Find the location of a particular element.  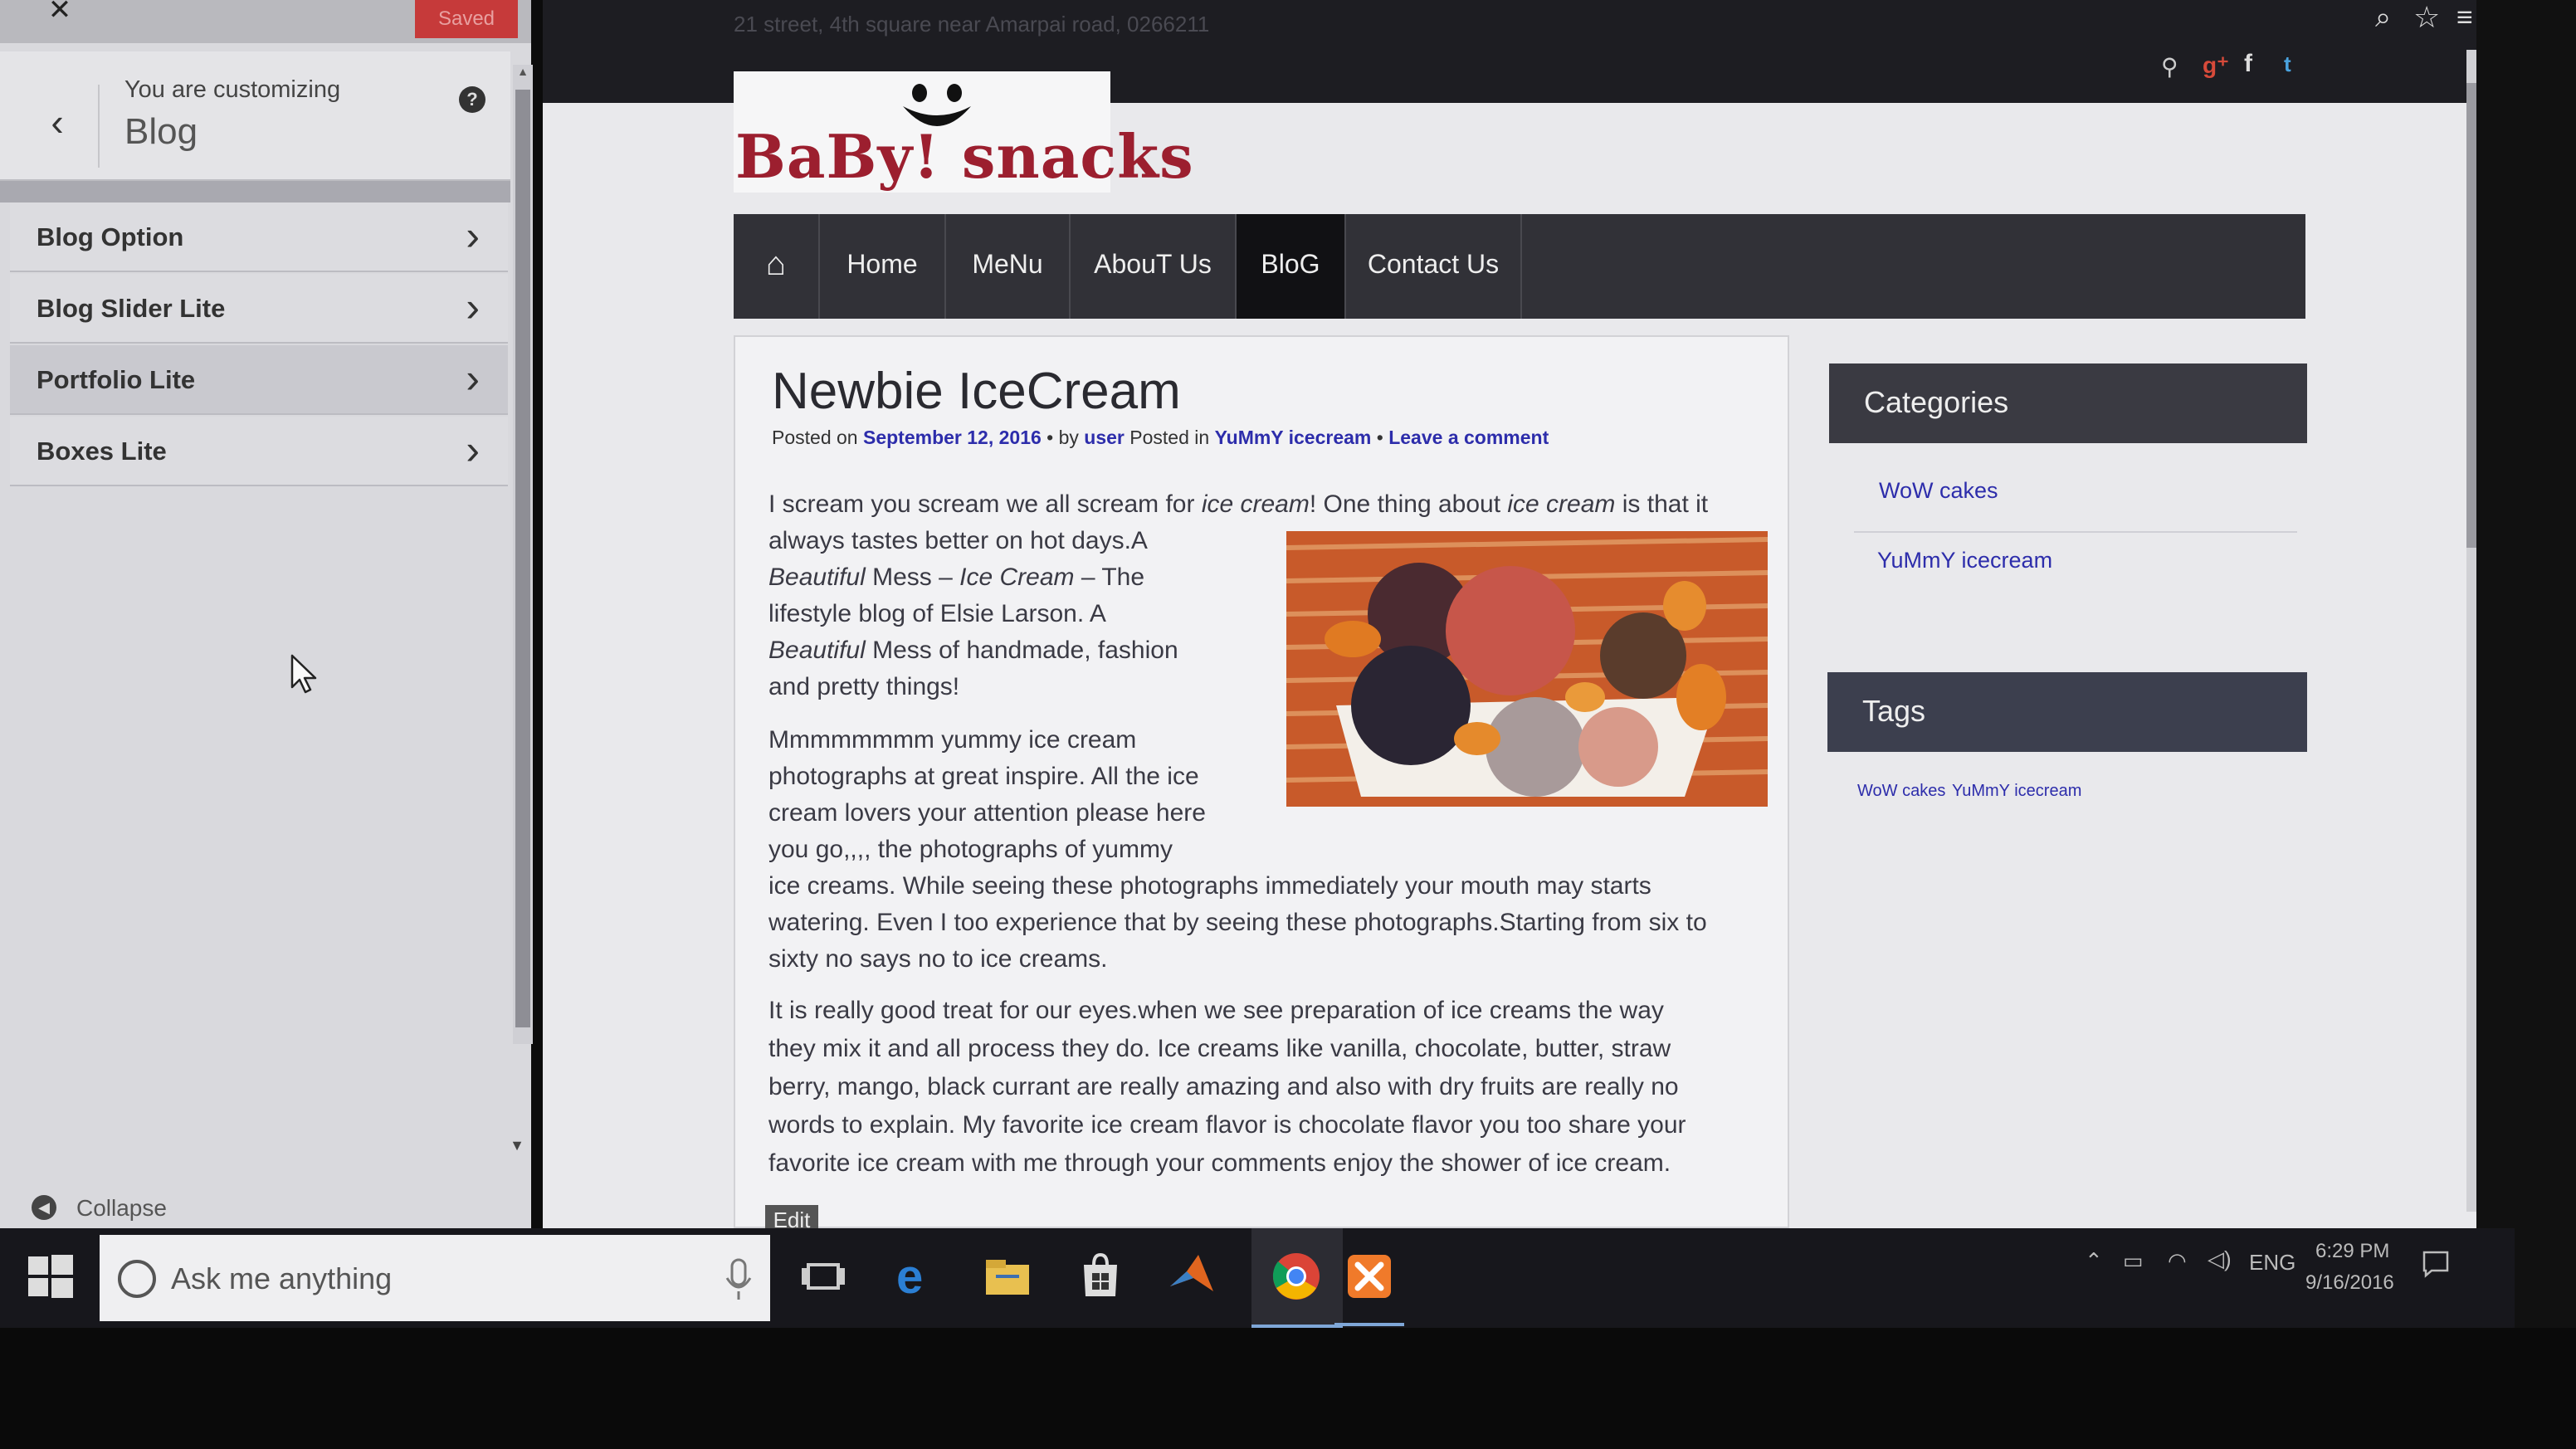

twitter-icon: t is located at coordinates (2287, 64).